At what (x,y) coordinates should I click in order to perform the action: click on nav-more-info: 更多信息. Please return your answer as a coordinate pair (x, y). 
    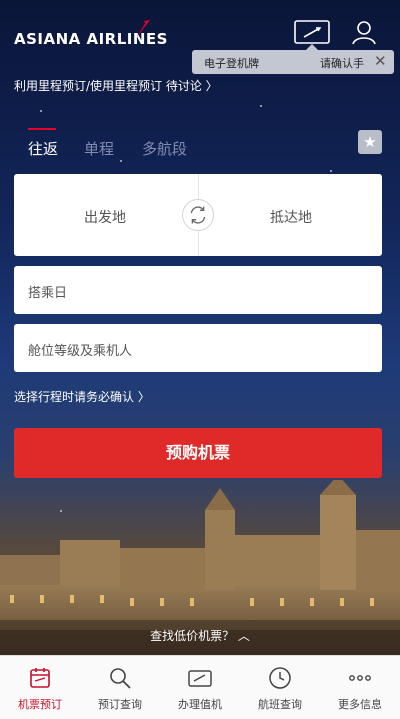
    Looking at the image, I should click on (360, 687).